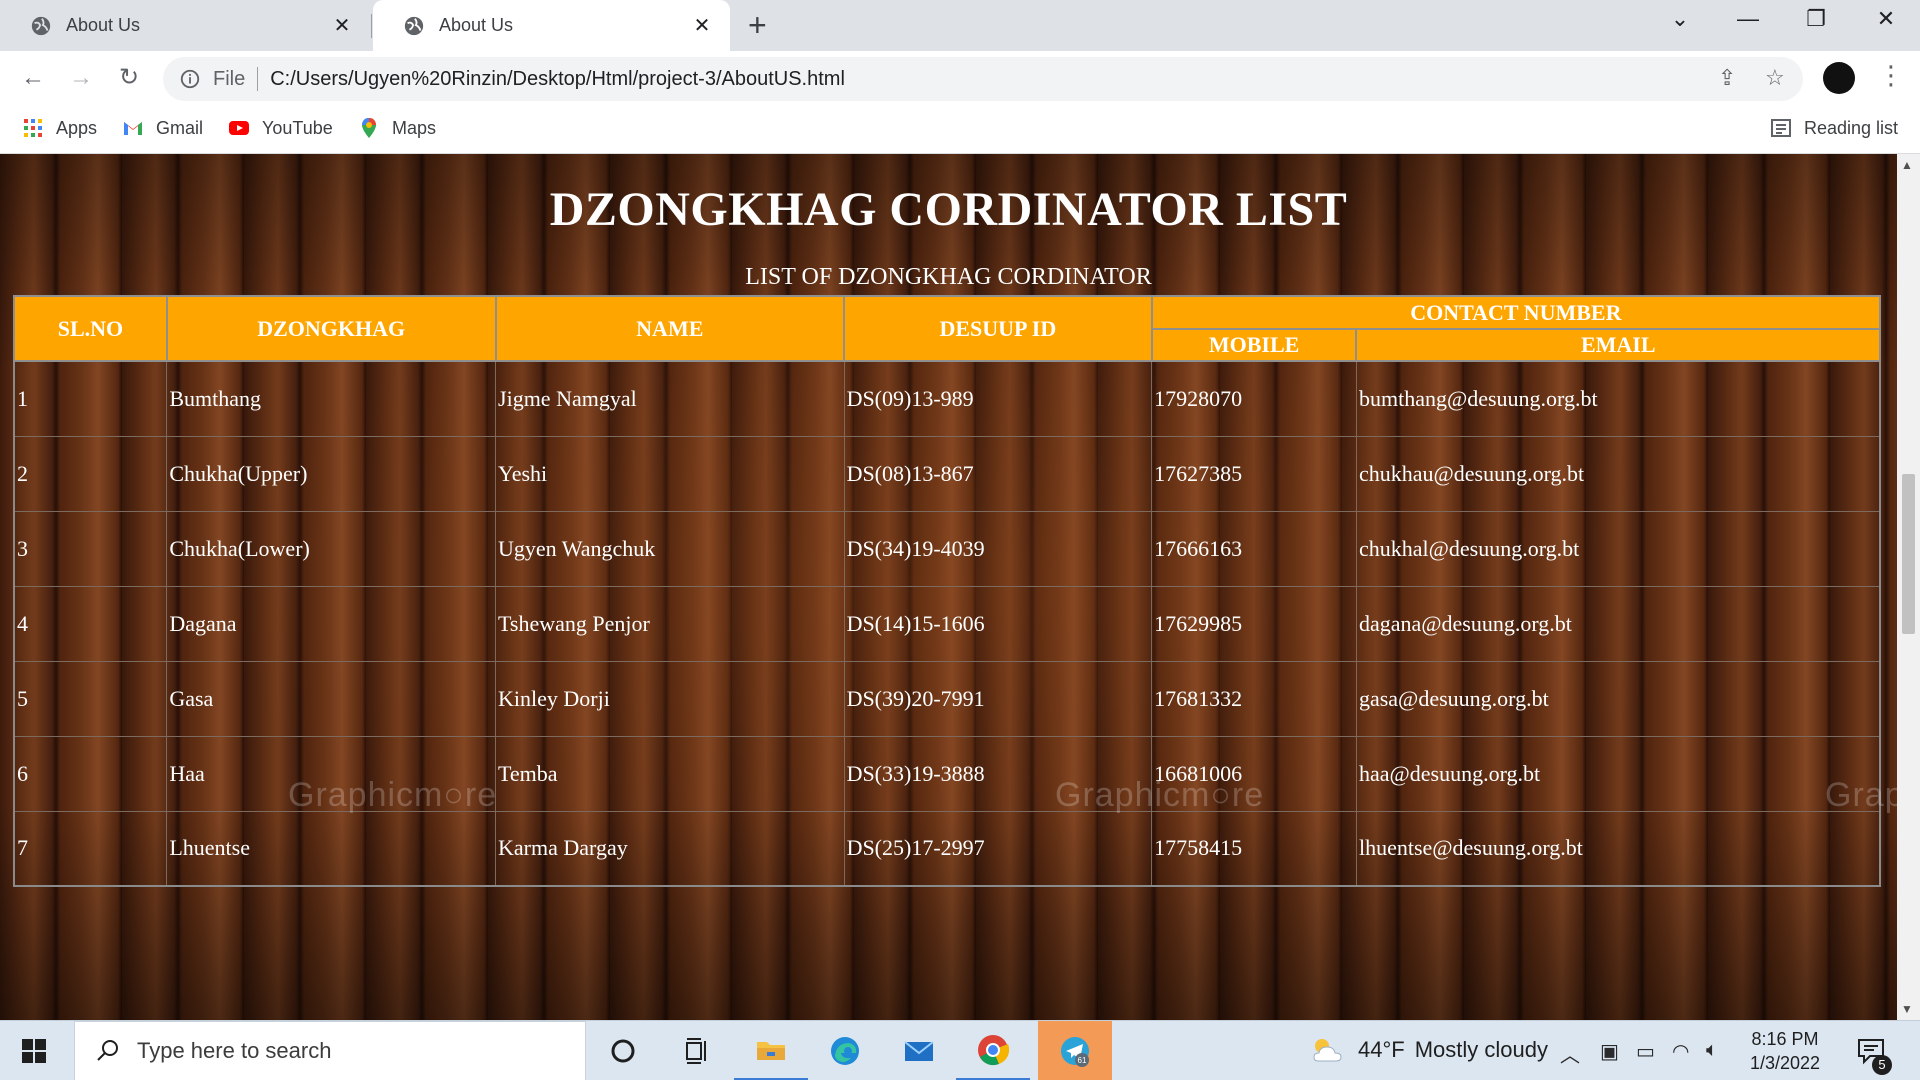 The height and width of the screenshot is (1080, 1920). Describe the element at coordinates (369, 128) in the screenshot. I see `maps-icon` at that location.